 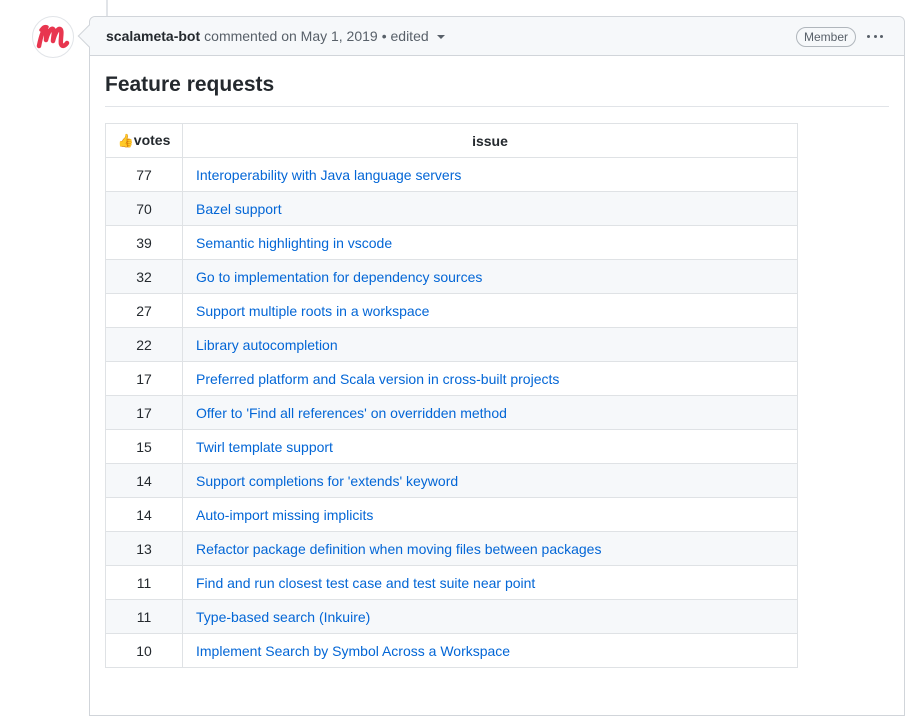 What do you see at coordinates (490, 616) in the screenshot?
I see `issue-cell: Type-based search (Inkuire)` at bounding box center [490, 616].